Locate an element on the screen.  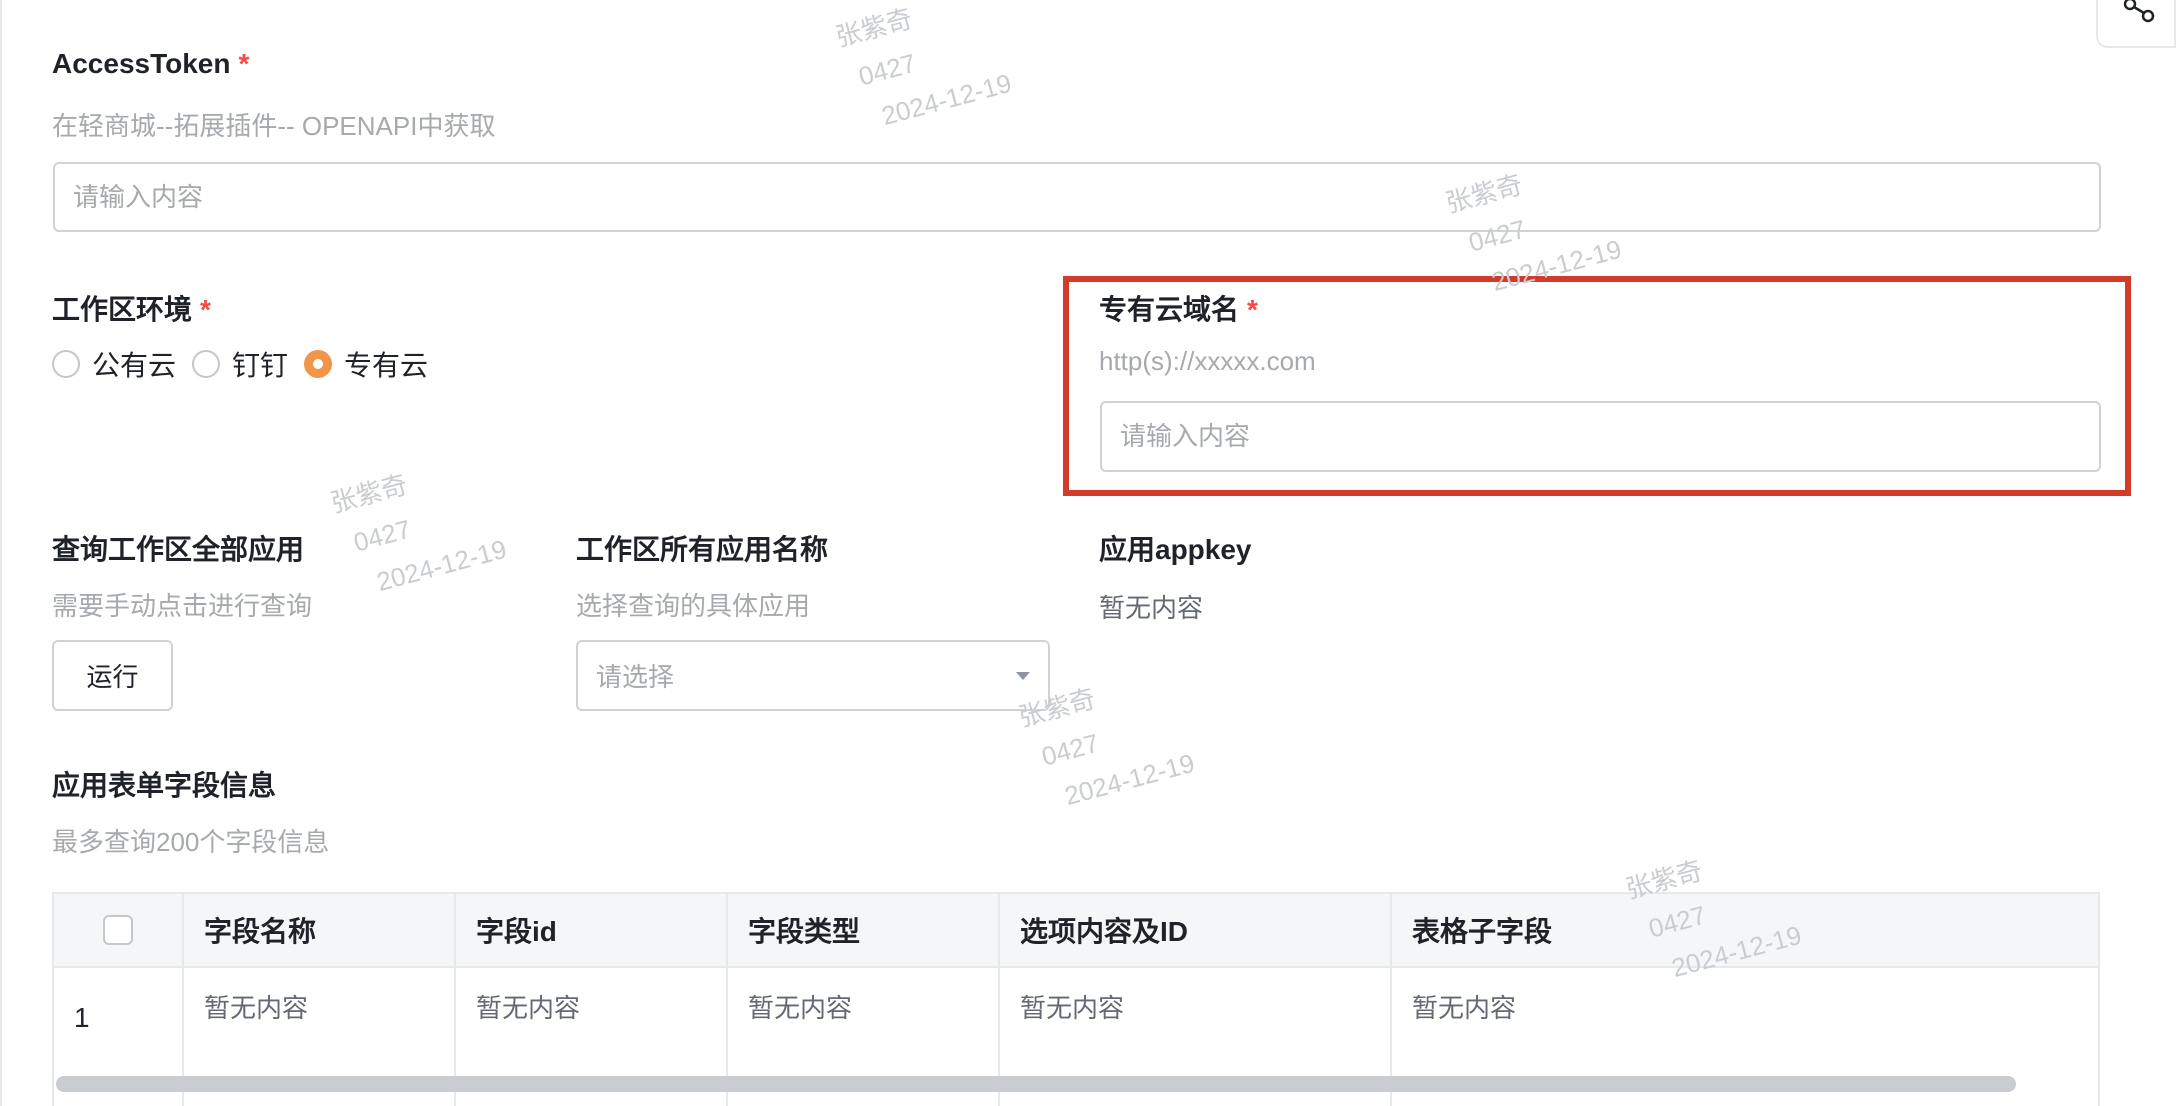
radio-public-cloud: 公有云 is located at coordinates (114, 364).